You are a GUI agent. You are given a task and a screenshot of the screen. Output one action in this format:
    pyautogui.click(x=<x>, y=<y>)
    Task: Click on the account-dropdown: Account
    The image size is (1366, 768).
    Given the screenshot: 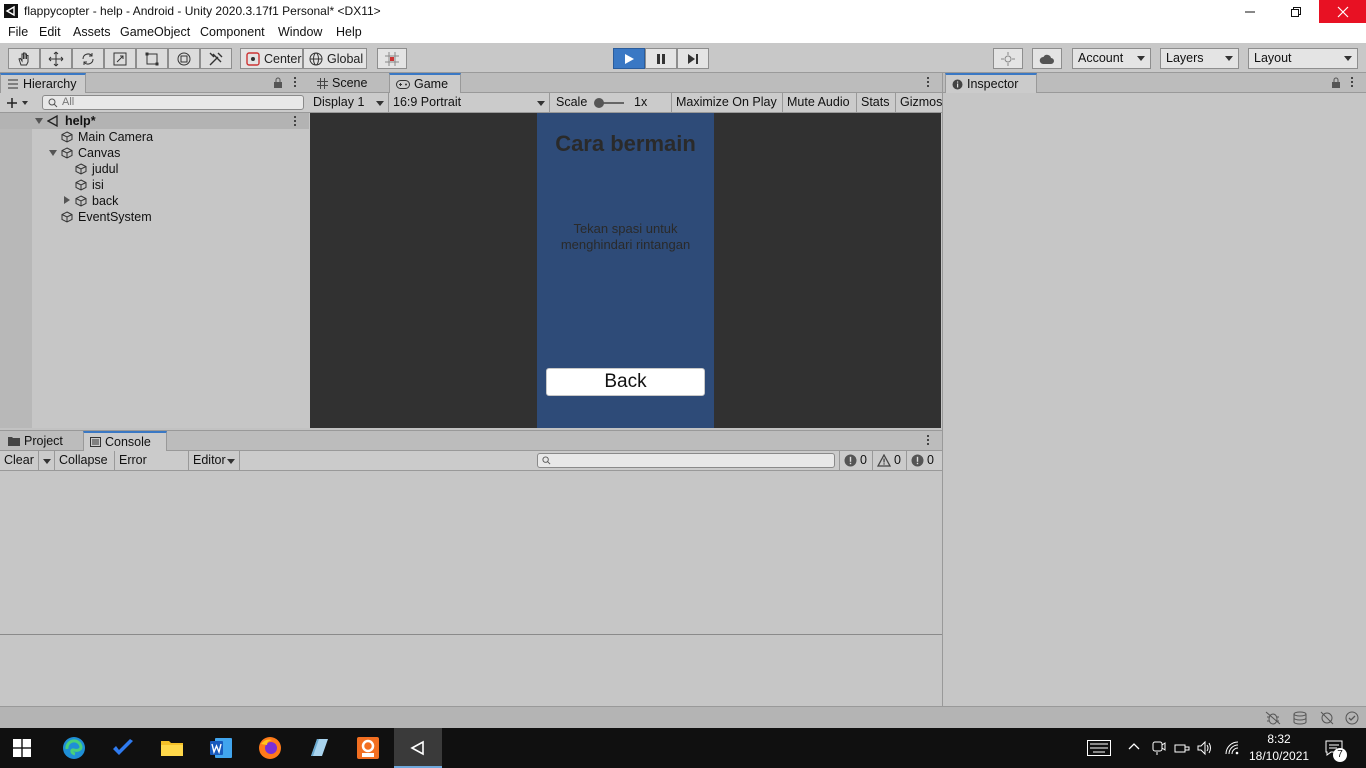 What is the action you would take?
    pyautogui.click(x=1111, y=58)
    